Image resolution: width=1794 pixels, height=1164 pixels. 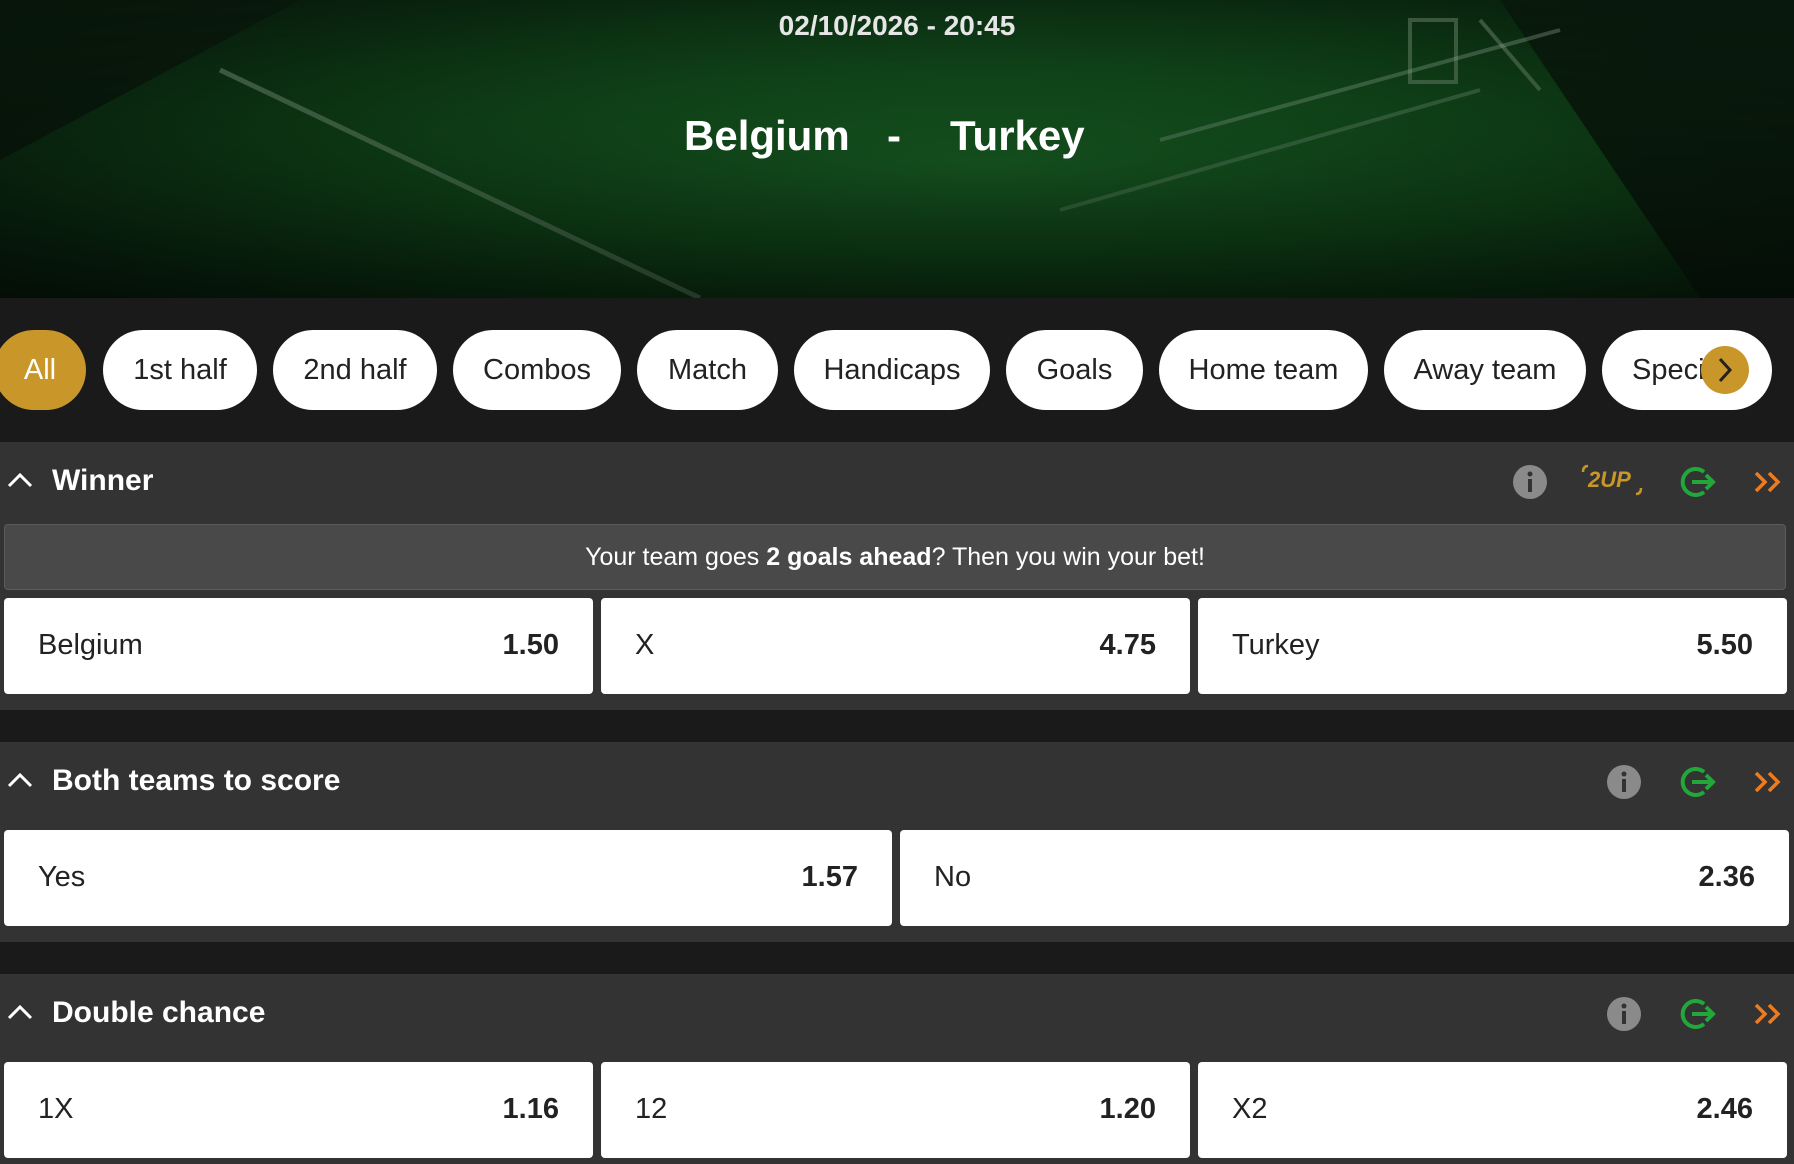 I want to click on odds-label: Turkey, so click(x=1276, y=645).